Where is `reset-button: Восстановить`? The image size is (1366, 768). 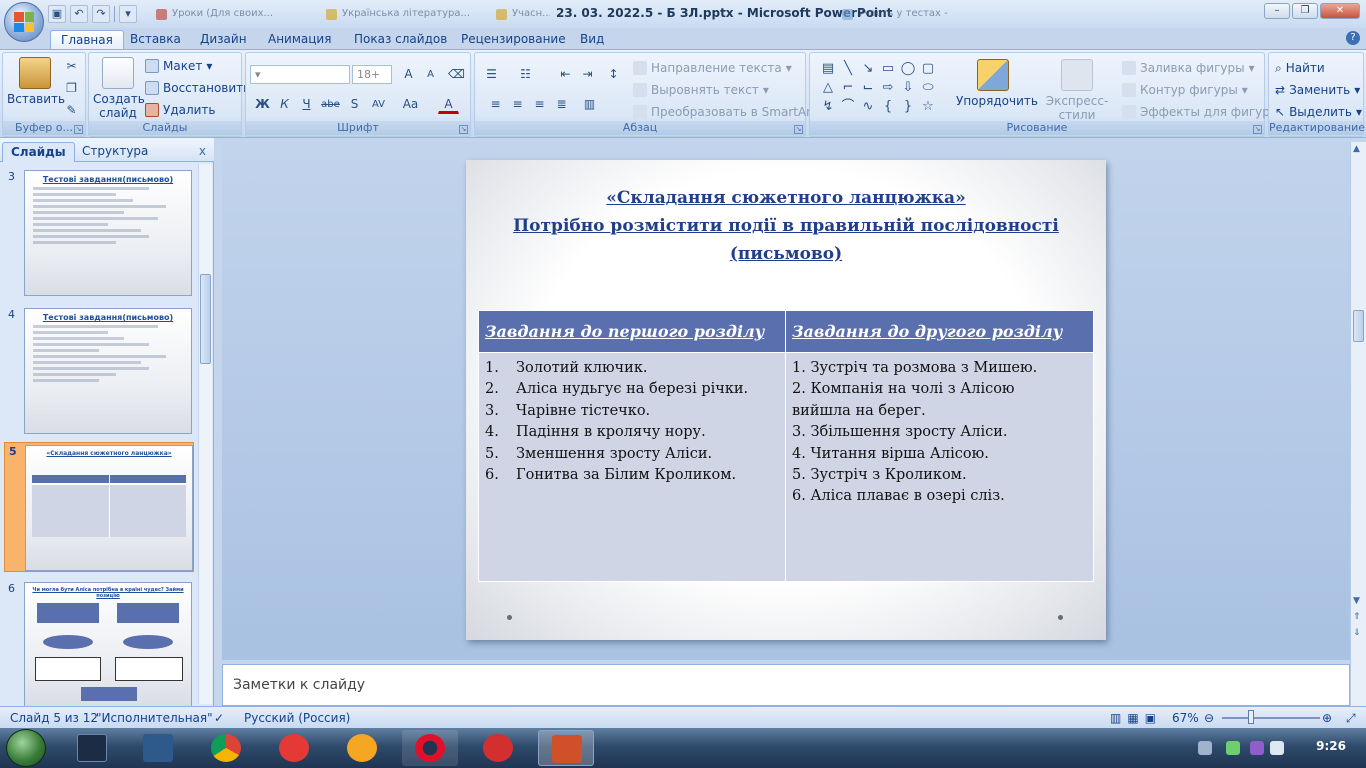
reset-button: Восстановить is located at coordinates (197, 88).